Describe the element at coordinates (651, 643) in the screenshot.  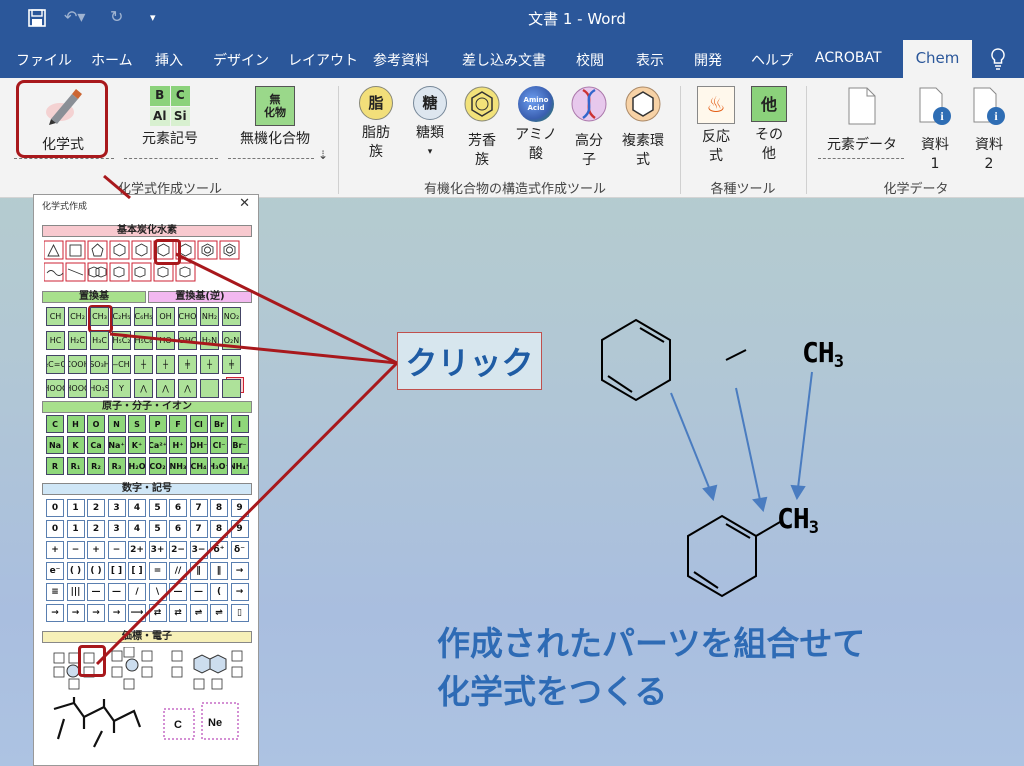
I see `caption-line-1: 作成されたパーツを組合せて` at that location.